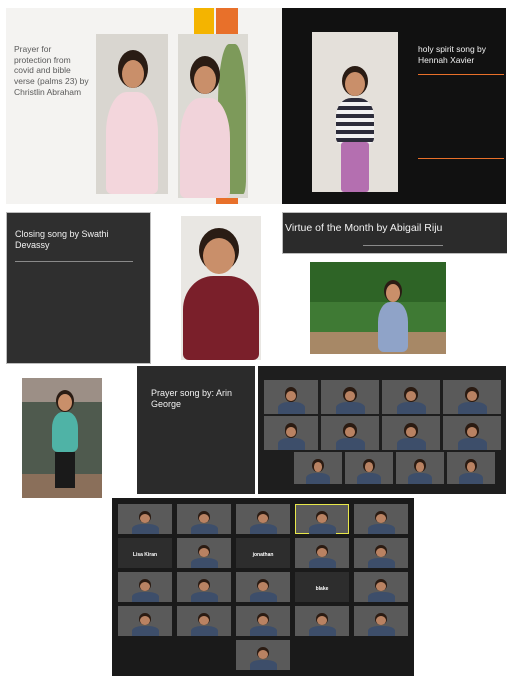 The height and width of the screenshot is (676, 507). I want to click on slide-accent-bar-yellow, so click(204, 22).